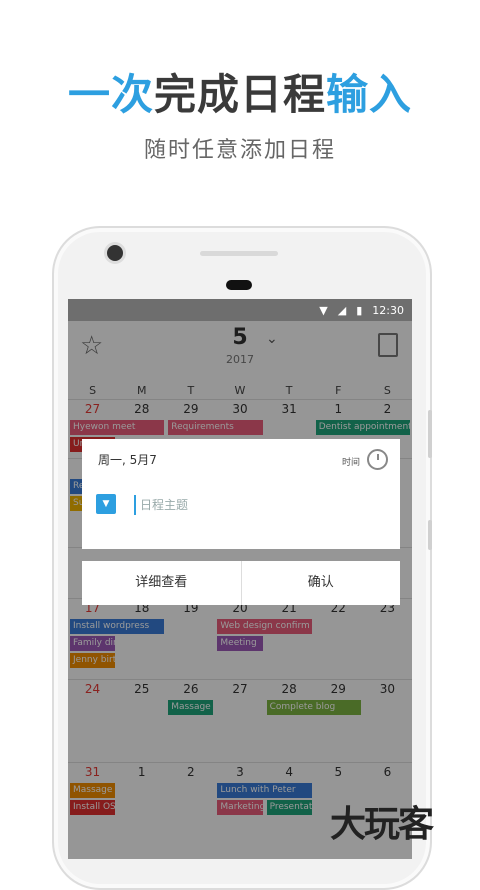 This screenshot has height=890, width=480. What do you see at coordinates (110, 94) in the screenshot?
I see `headline-part1: 一次` at bounding box center [110, 94].